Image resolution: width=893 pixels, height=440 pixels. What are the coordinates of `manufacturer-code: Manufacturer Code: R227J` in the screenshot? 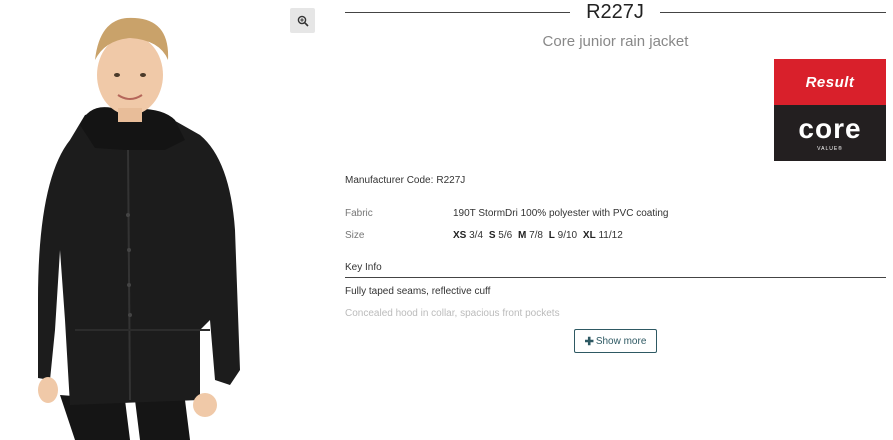 It's located at (405, 180).